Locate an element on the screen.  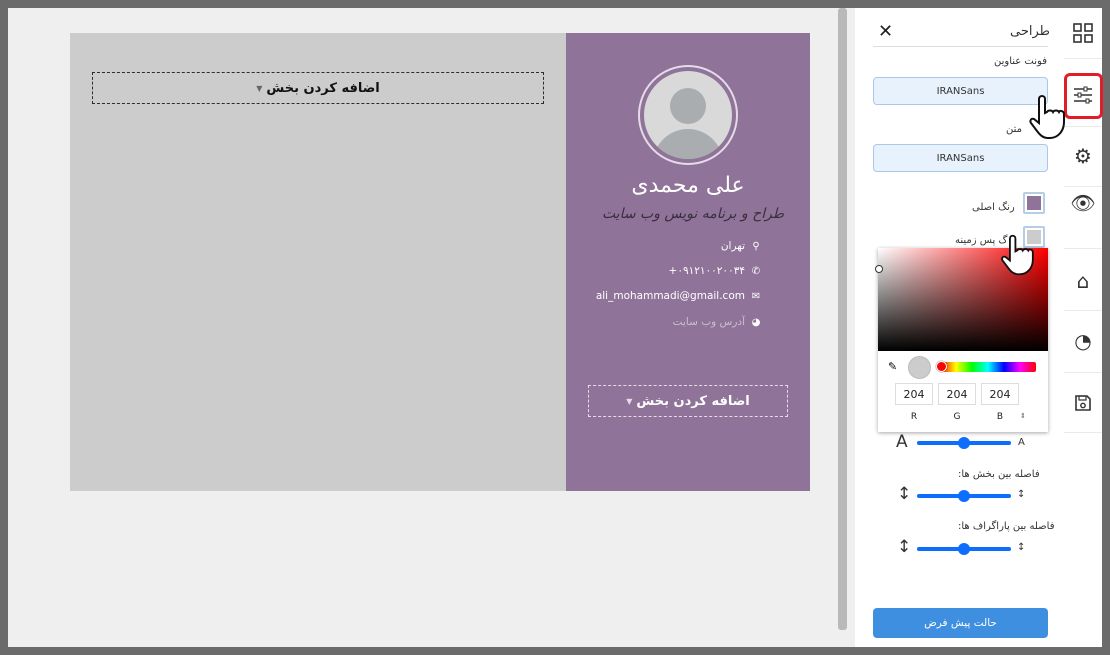
font-size-large-label: A is located at coordinates (902, 442).